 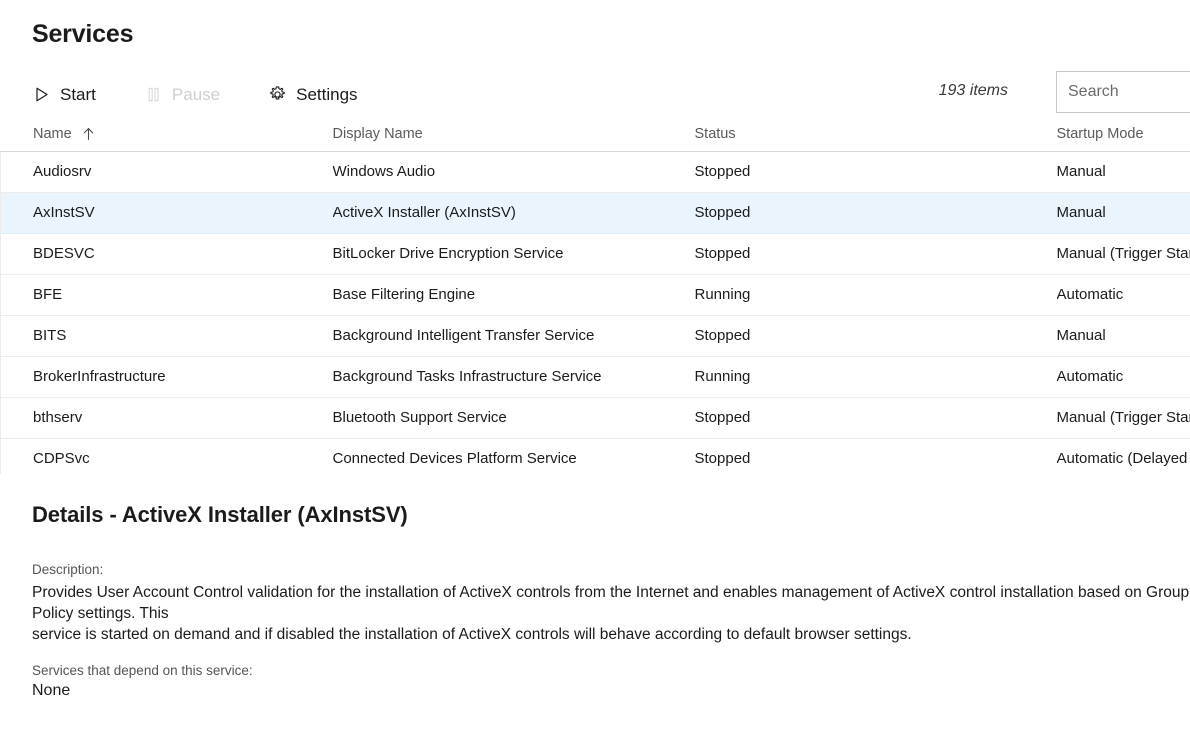 I want to click on command-bar: Start Pause Settings, so click(x=200, y=94).